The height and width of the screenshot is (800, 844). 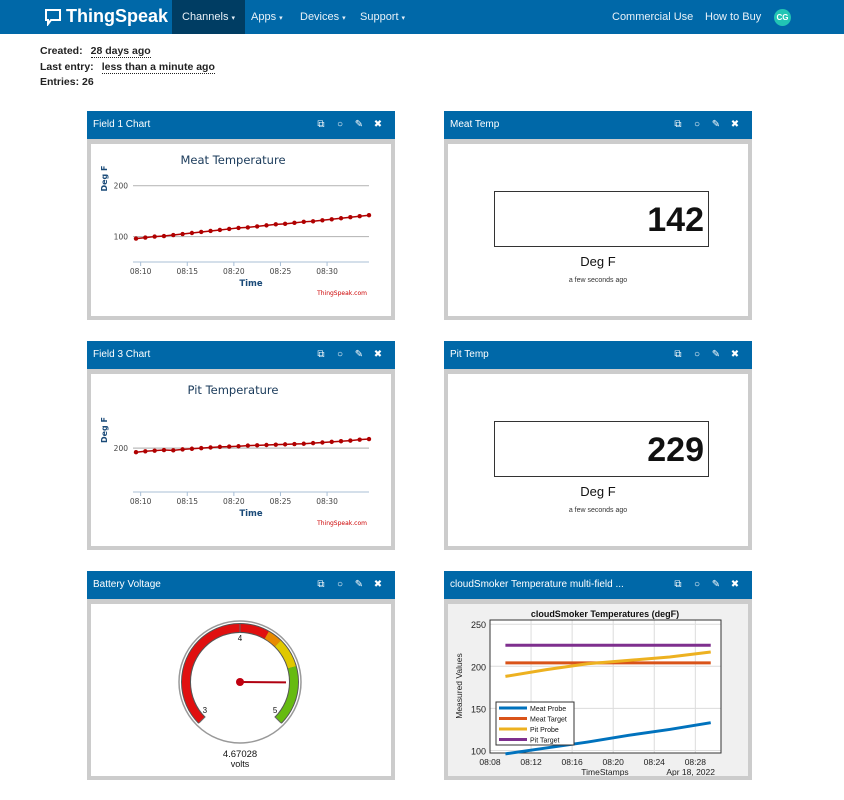 I want to click on panel-header: Battery Voltage ⧉ ○ ✎ ✖, so click(x=241, y=585).